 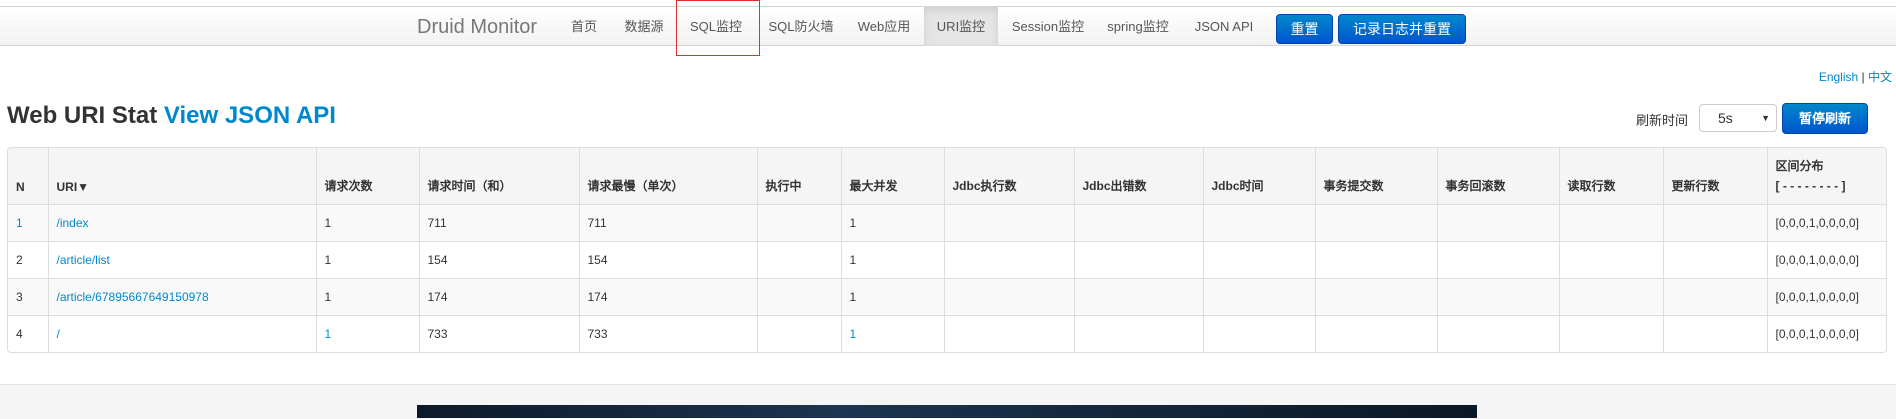 What do you see at coordinates (1048, 26) in the screenshot?
I see `nav-session-monitor: Session监控` at bounding box center [1048, 26].